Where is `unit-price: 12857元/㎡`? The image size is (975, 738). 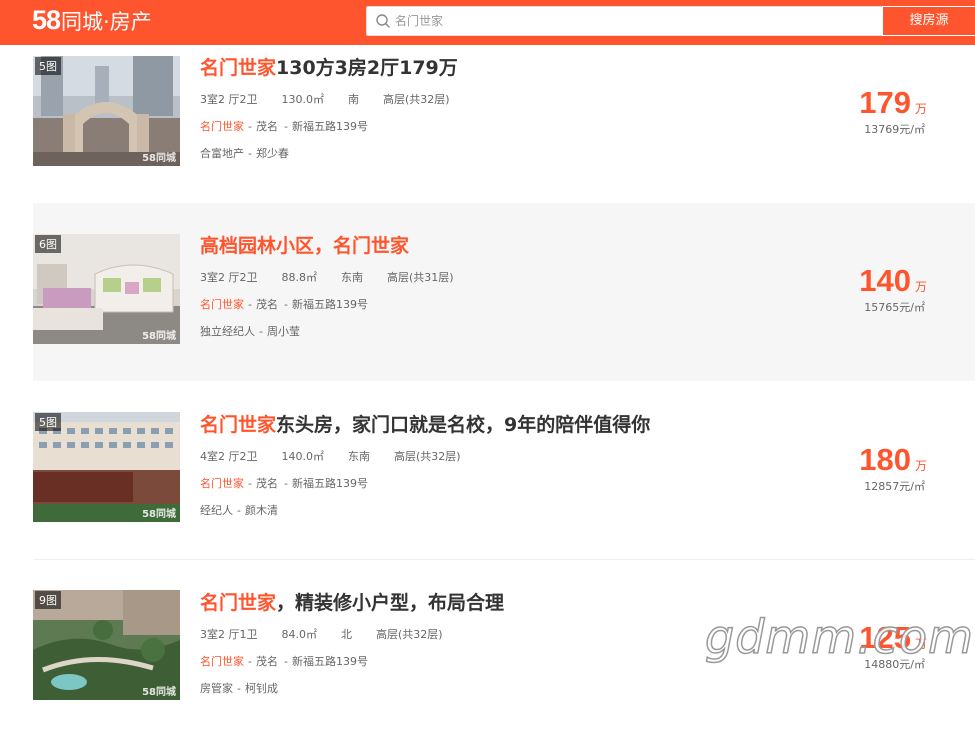 unit-price: 12857元/㎡ is located at coordinates (894, 486).